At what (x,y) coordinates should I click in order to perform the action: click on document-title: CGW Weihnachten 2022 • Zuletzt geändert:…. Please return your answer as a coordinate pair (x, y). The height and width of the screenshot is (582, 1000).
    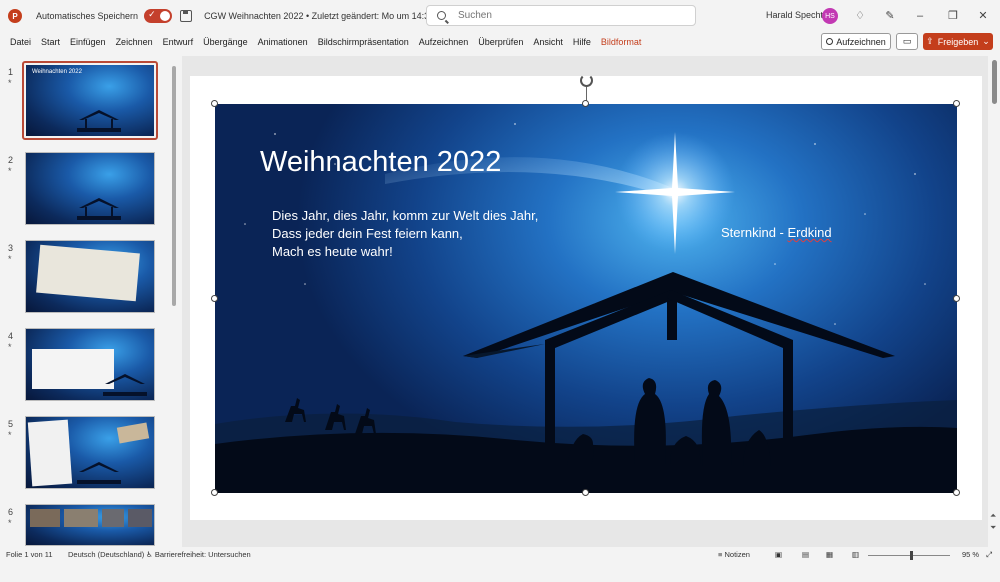
    Looking at the image, I should click on (324, 16).